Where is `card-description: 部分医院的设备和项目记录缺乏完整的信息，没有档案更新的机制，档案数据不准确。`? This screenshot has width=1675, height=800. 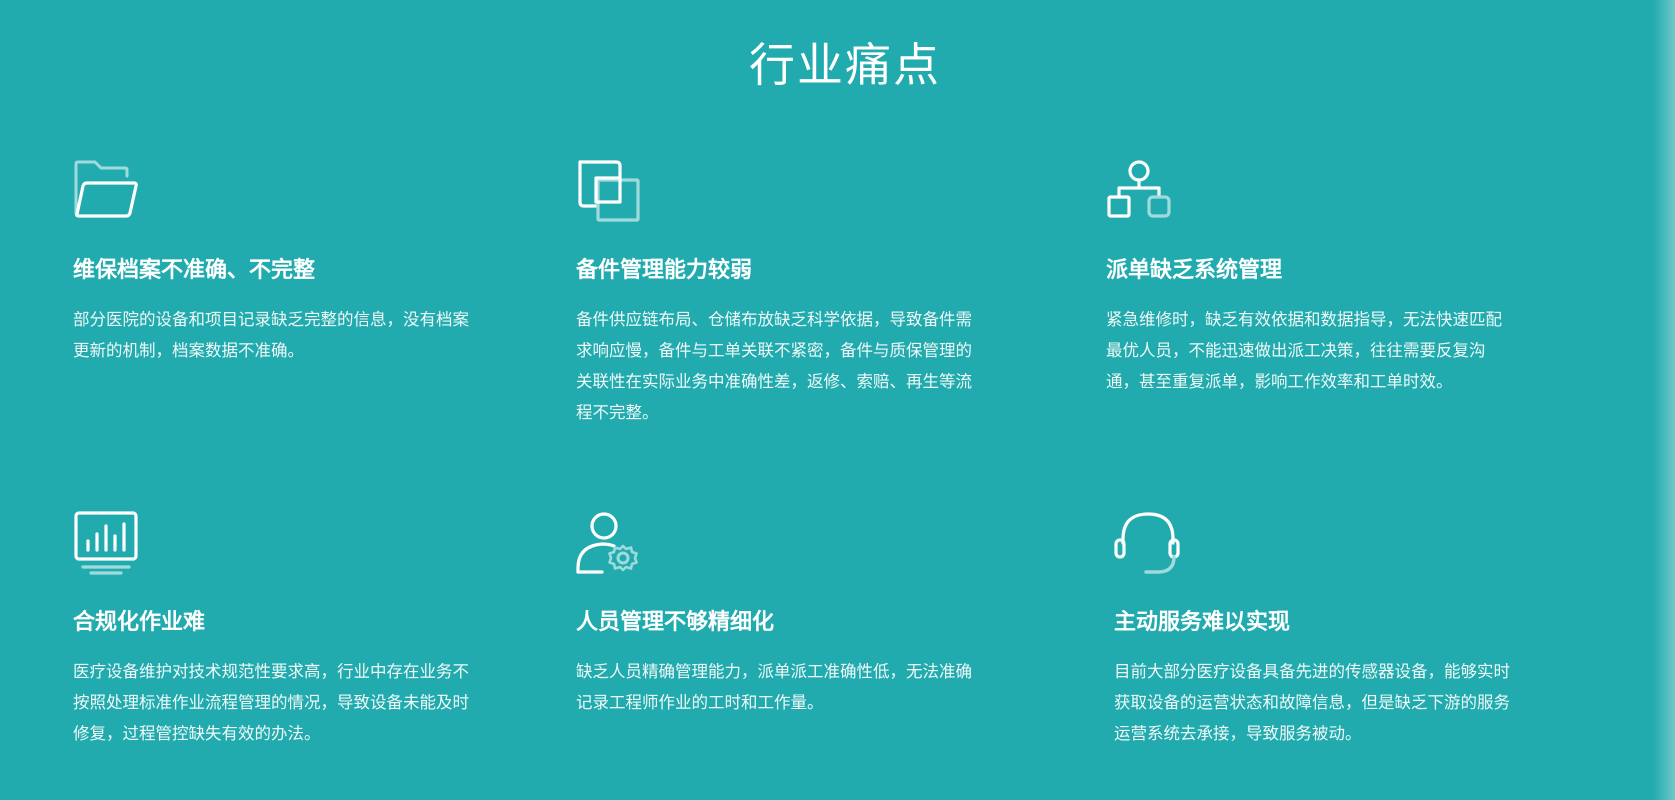 card-description: 部分医院的设备和项目记录缺乏完整的信息，没有档案更新的机制，档案数据不准确。 is located at coordinates (271, 335).